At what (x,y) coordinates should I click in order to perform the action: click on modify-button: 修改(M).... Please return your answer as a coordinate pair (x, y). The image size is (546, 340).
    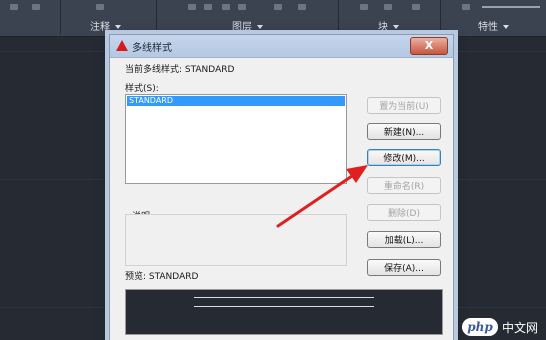
    Looking at the image, I should click on (404, 157).